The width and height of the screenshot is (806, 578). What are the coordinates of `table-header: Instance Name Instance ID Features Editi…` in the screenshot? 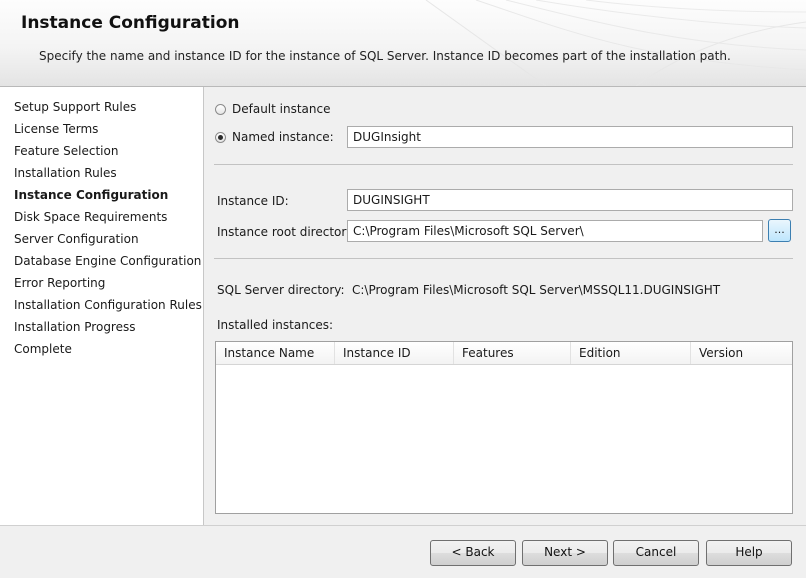 It's located at (504, 353).